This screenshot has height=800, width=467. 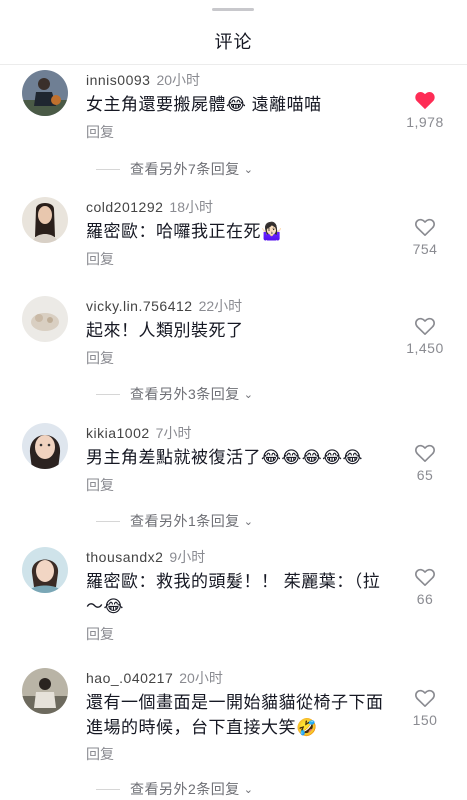 I want to click on view-more-replies-button: 查看另外2条回复 ⌄, so click(x=175, y=789).